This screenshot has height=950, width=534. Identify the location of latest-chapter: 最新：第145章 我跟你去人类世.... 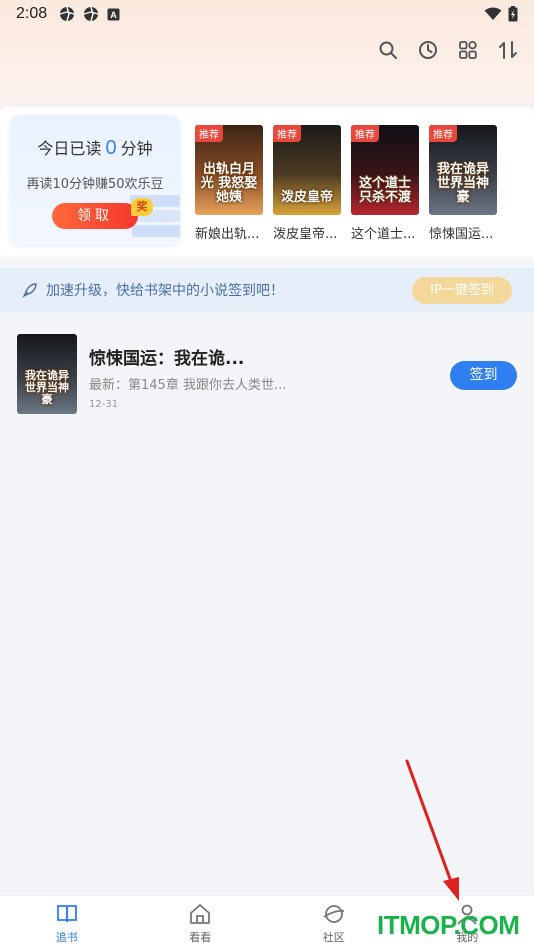
(188, 385).